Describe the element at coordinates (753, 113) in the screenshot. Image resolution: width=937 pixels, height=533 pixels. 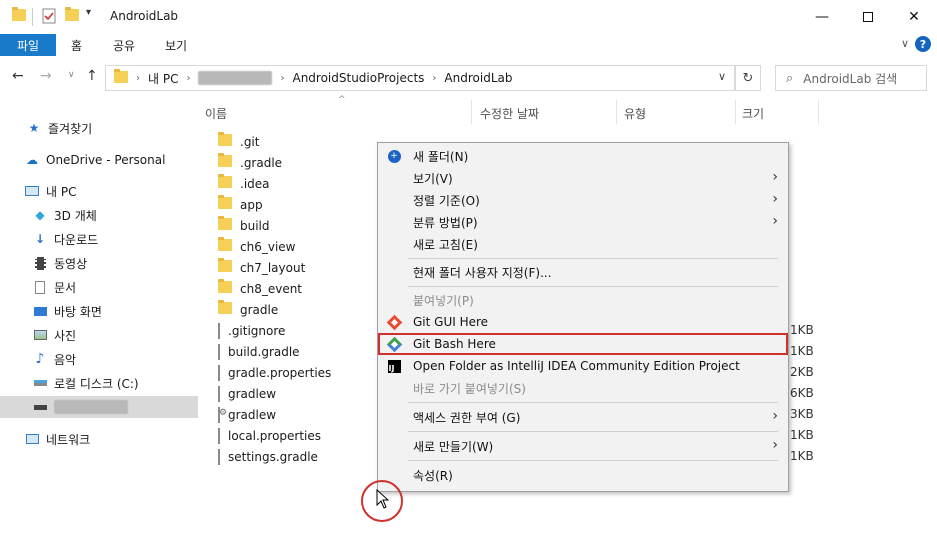
I see `column-size: 크기` at that location.